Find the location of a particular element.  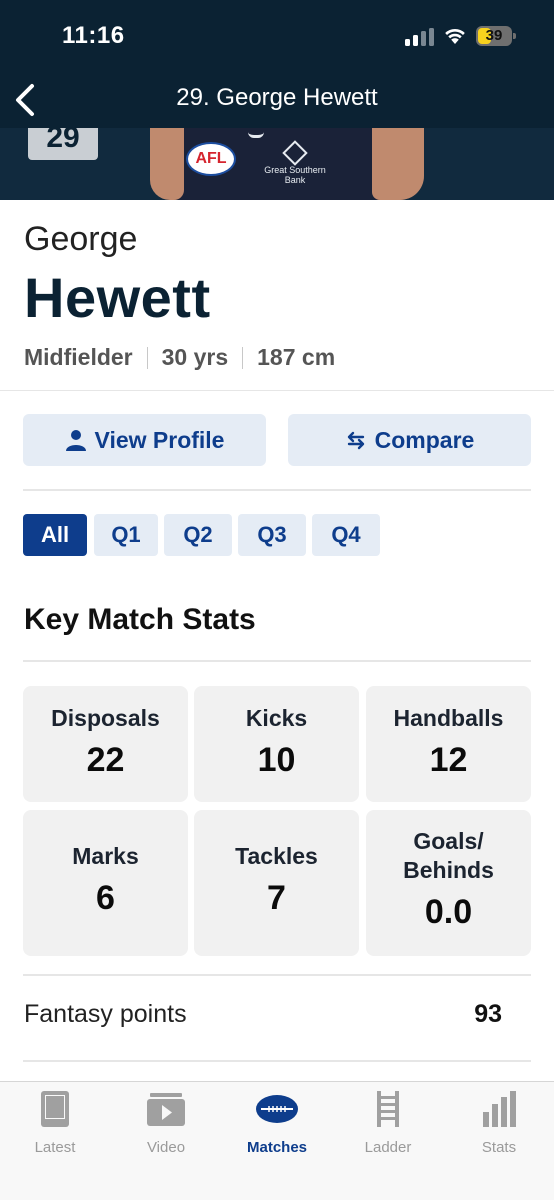

stat-value: 10 is located at coordinates (276, 760).